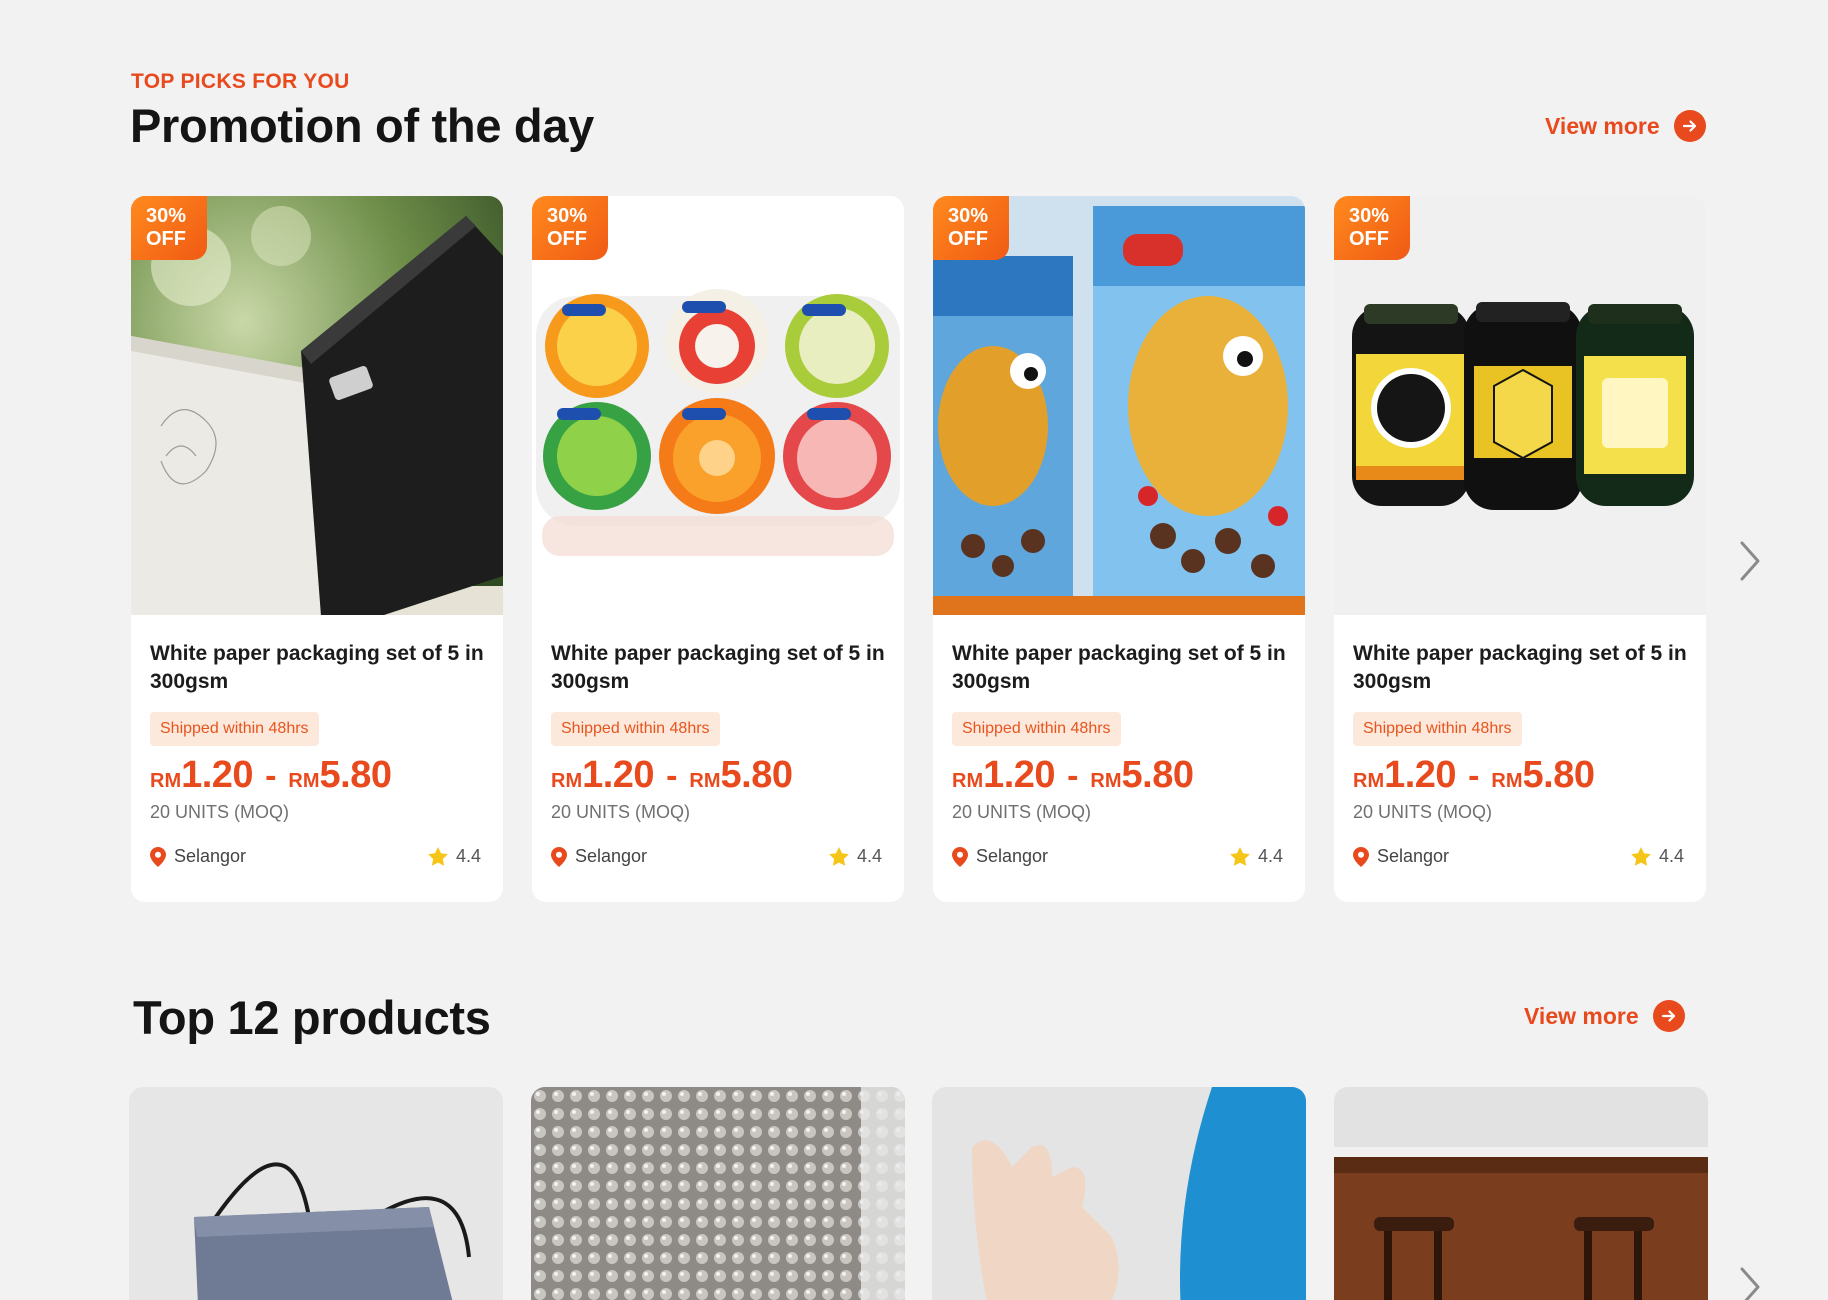 The image size is (1828, 1300). I want to click on carousel-next-button, so click(1750, 561).